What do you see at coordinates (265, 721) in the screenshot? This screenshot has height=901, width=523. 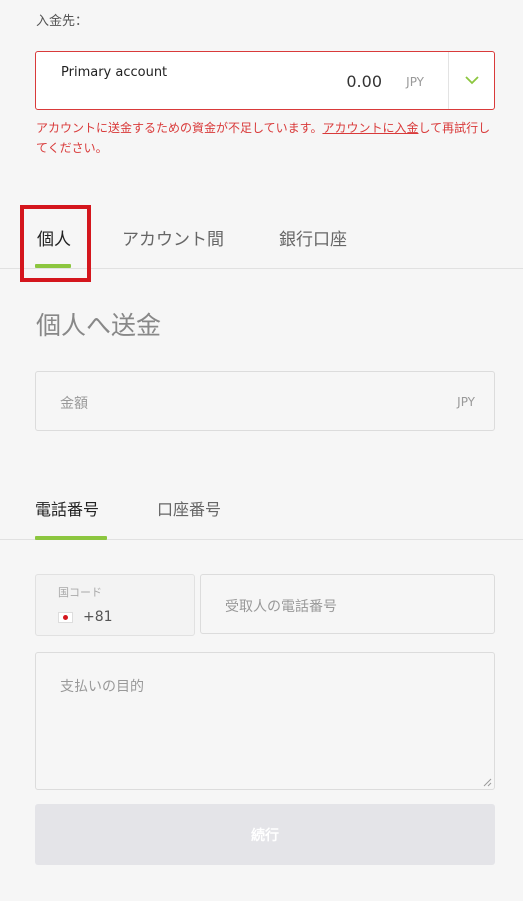 I see `payment-purpose-textarea: 支払いの目的` at bounding box center [265, 721].